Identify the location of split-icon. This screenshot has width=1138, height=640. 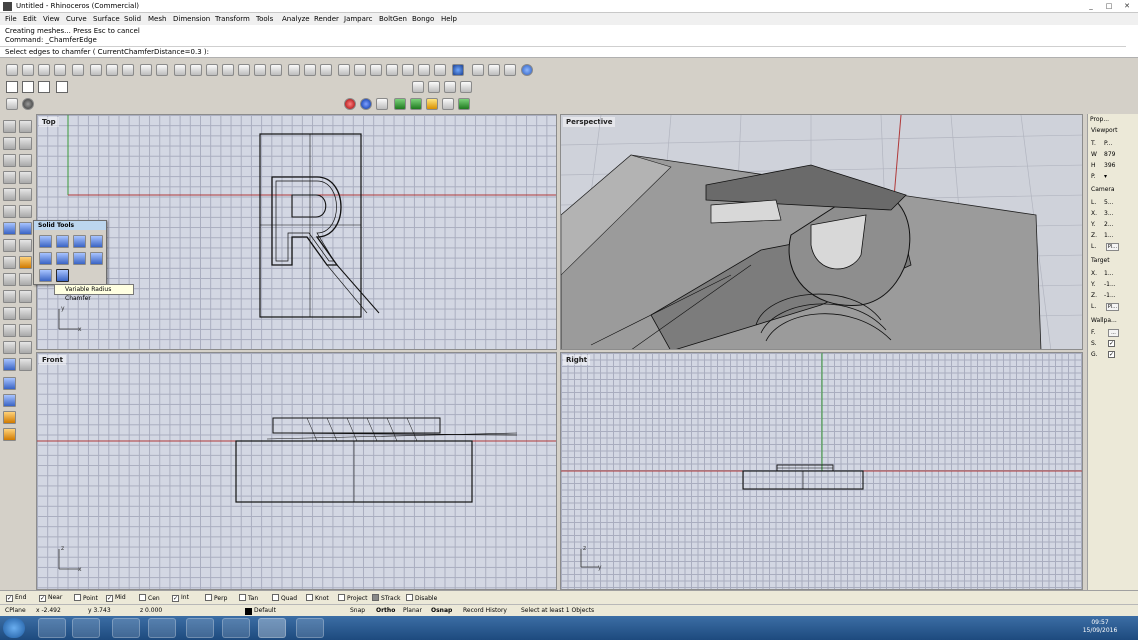
(25, 330).